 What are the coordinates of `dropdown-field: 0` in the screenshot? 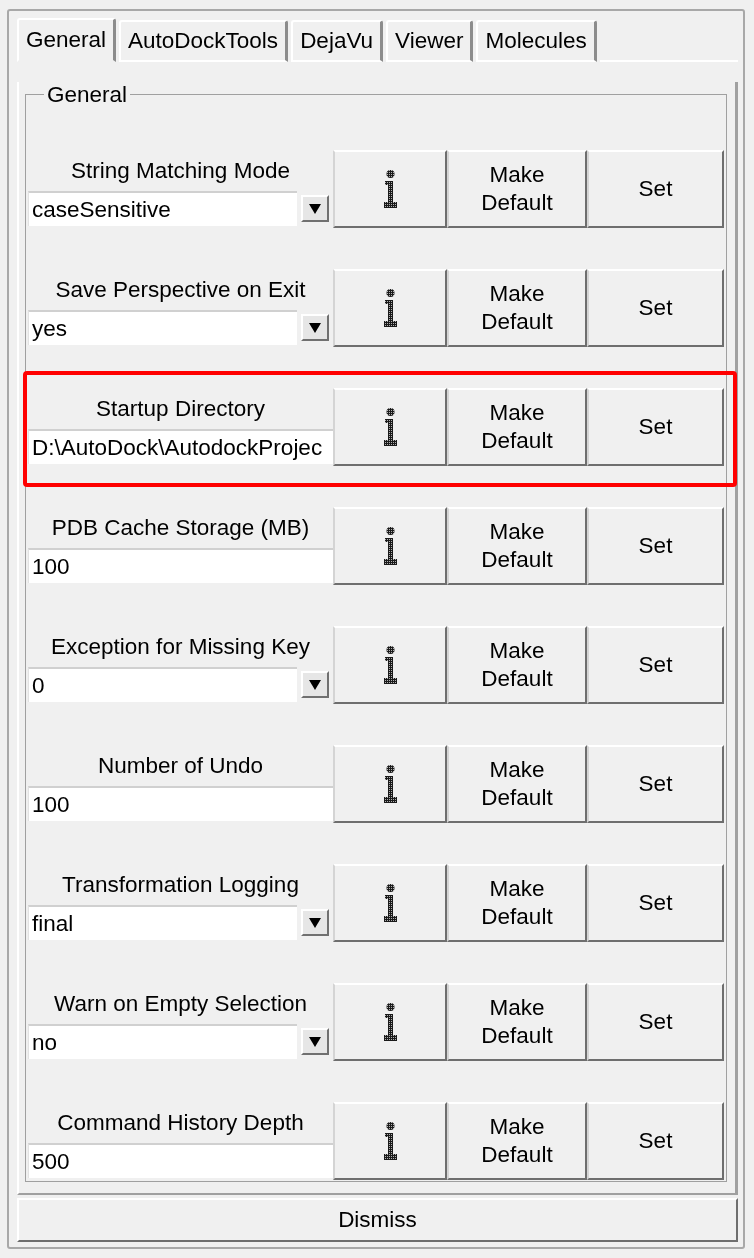 It's located at (162, 684).